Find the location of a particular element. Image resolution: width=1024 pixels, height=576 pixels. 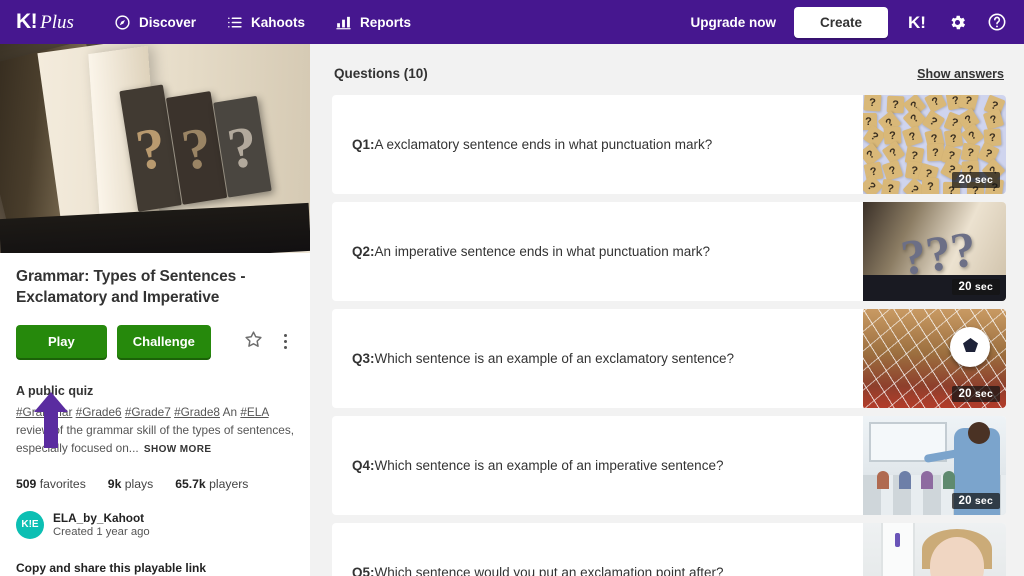

stat-favorites-value: 509 is located at coordinates (26, 483).